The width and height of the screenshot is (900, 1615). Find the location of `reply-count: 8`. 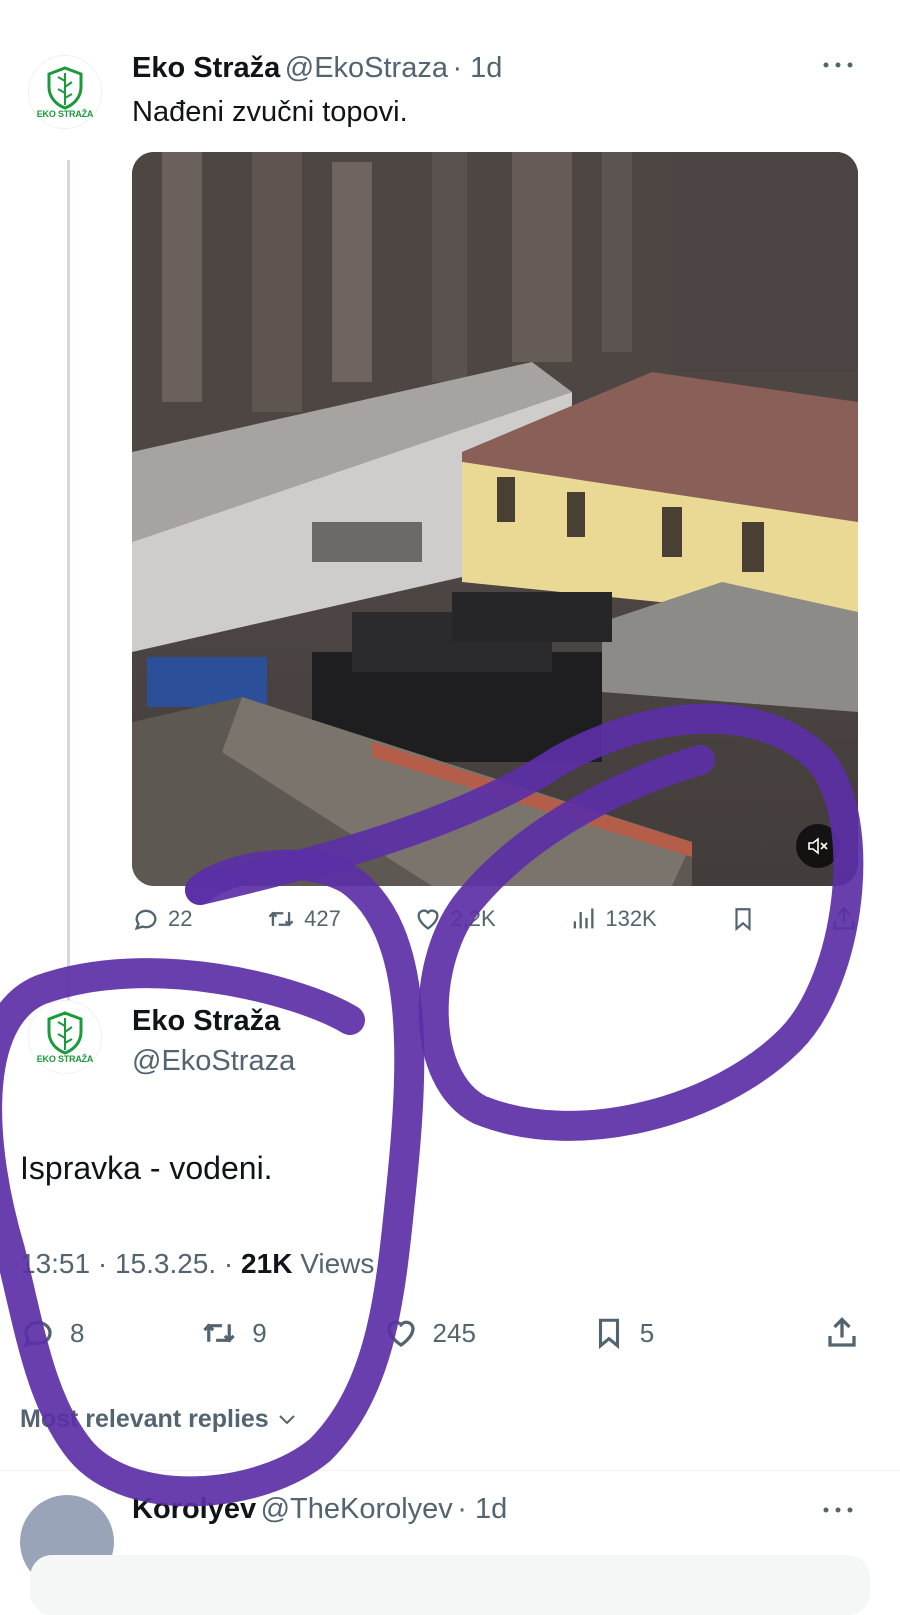

reply-count: 8 is located at coordinates (77, 1332).